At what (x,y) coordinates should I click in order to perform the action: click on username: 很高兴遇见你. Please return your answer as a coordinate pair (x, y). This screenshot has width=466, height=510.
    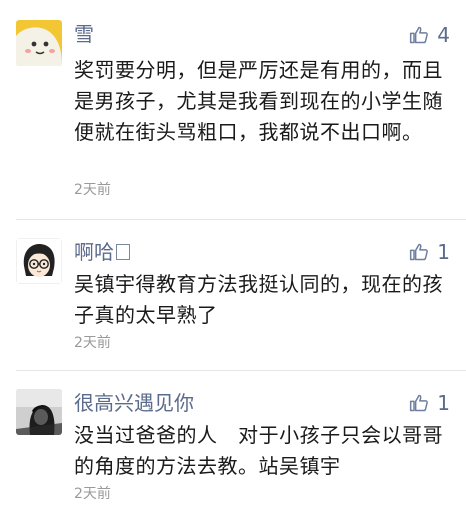
    Looking at the image, I should click on (134, 403).